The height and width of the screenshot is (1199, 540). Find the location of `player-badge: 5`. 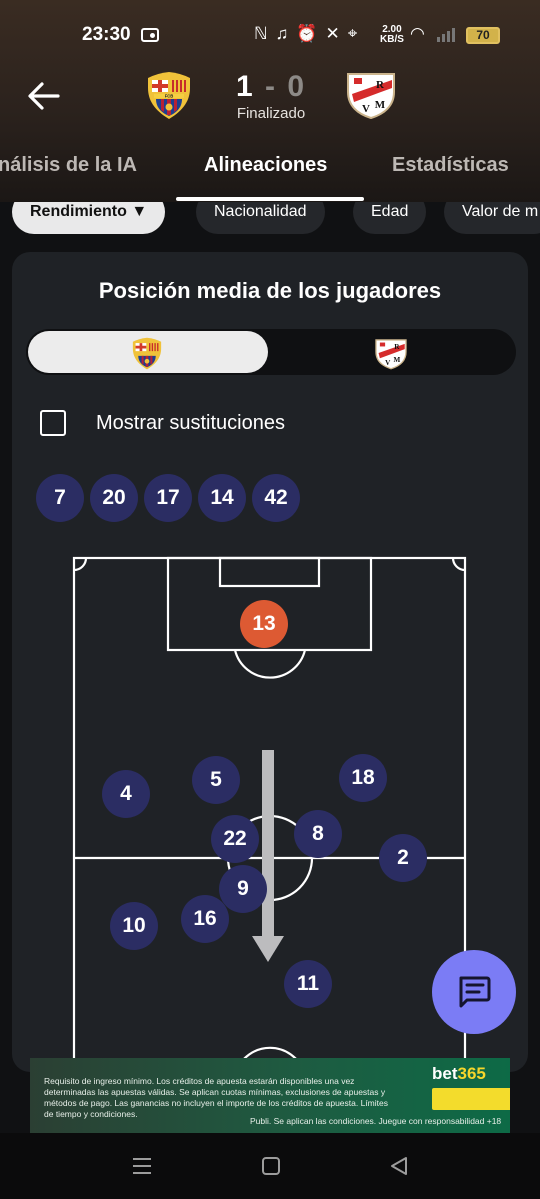

player-badge: 5 is located at coordinates (216, 780).